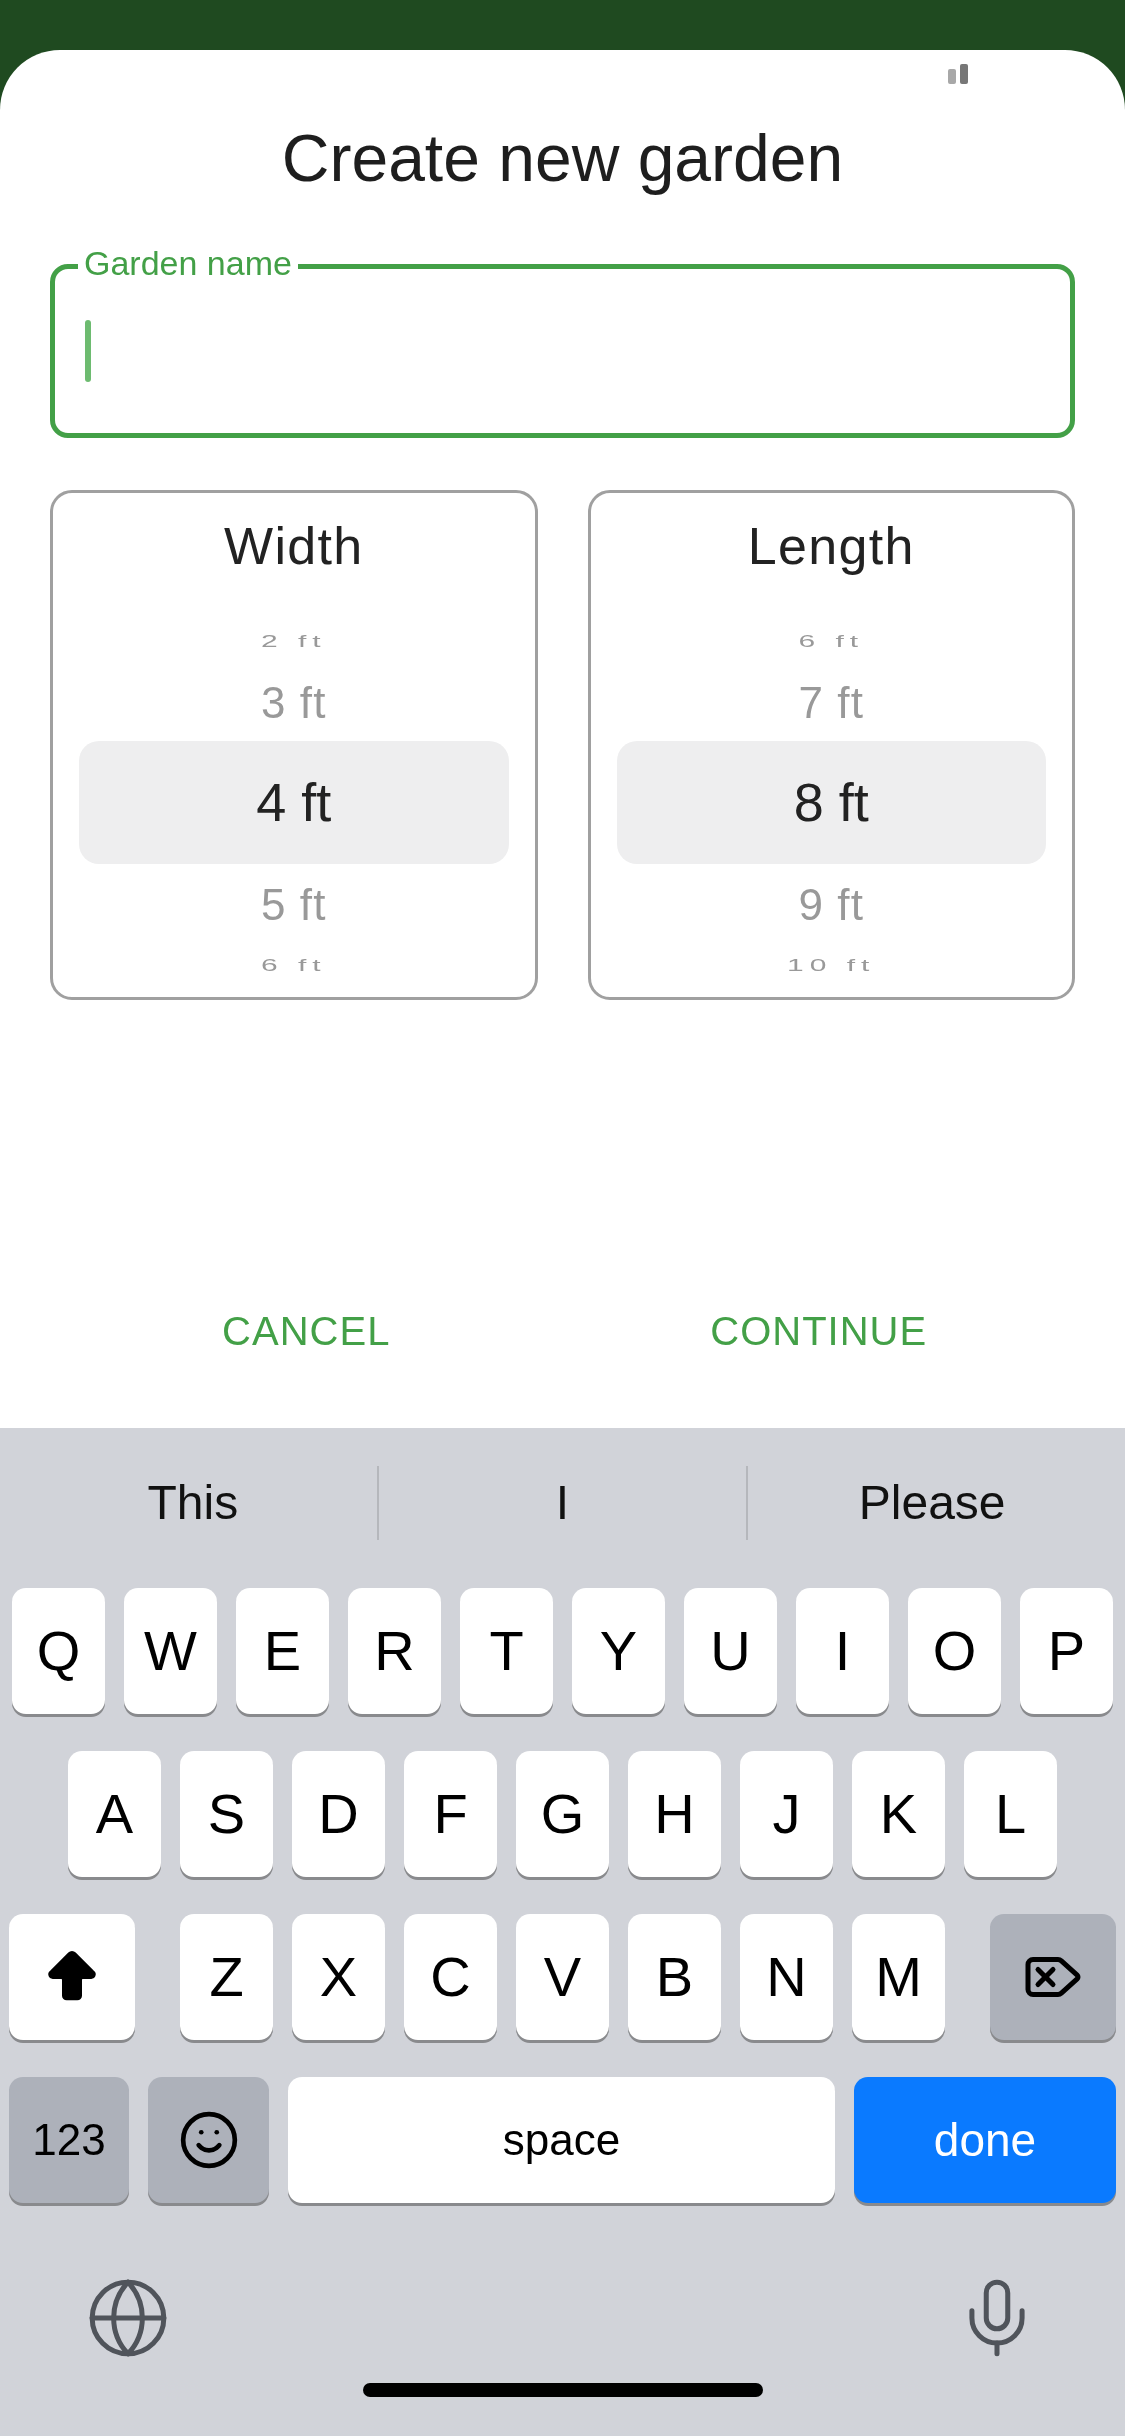 This screenshot has width=1125, height=2436. What do you see at coordinates (450, 1814) in the screenshot?
I see `keyboard-key: F` at bounding box center [450, 1814].